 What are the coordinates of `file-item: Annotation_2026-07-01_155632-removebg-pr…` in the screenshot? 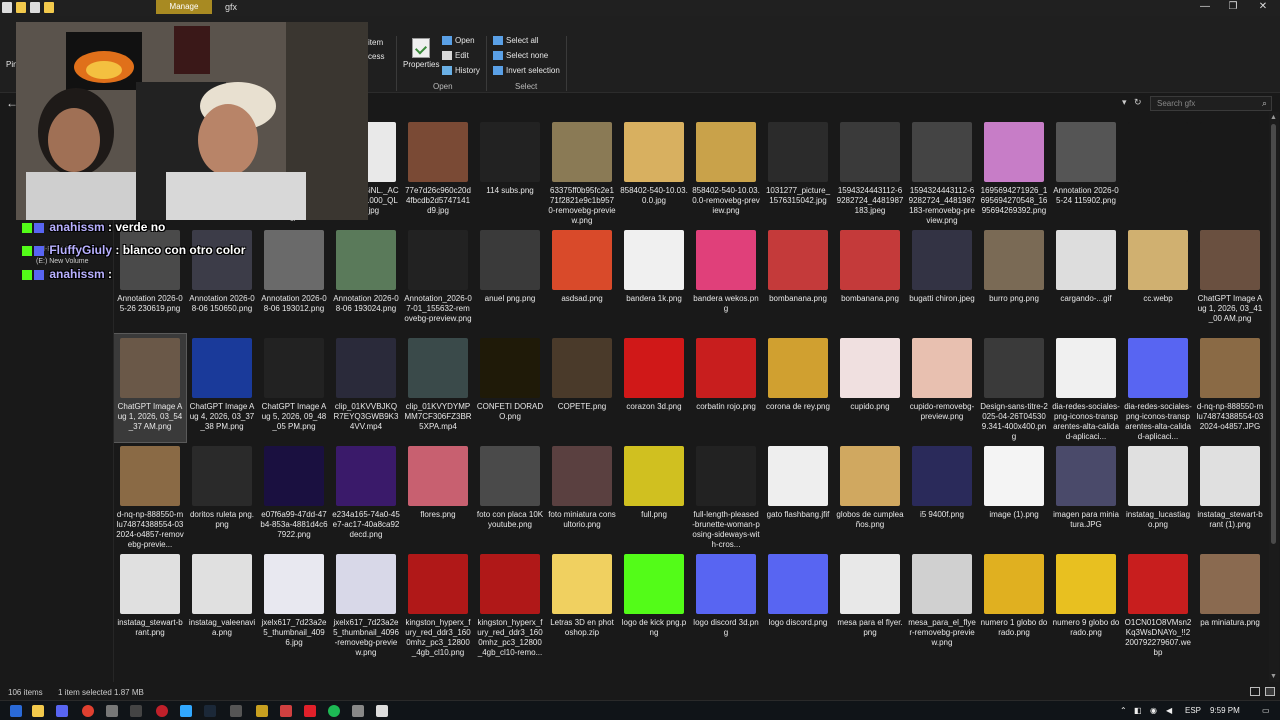 It's located at (438, 280).